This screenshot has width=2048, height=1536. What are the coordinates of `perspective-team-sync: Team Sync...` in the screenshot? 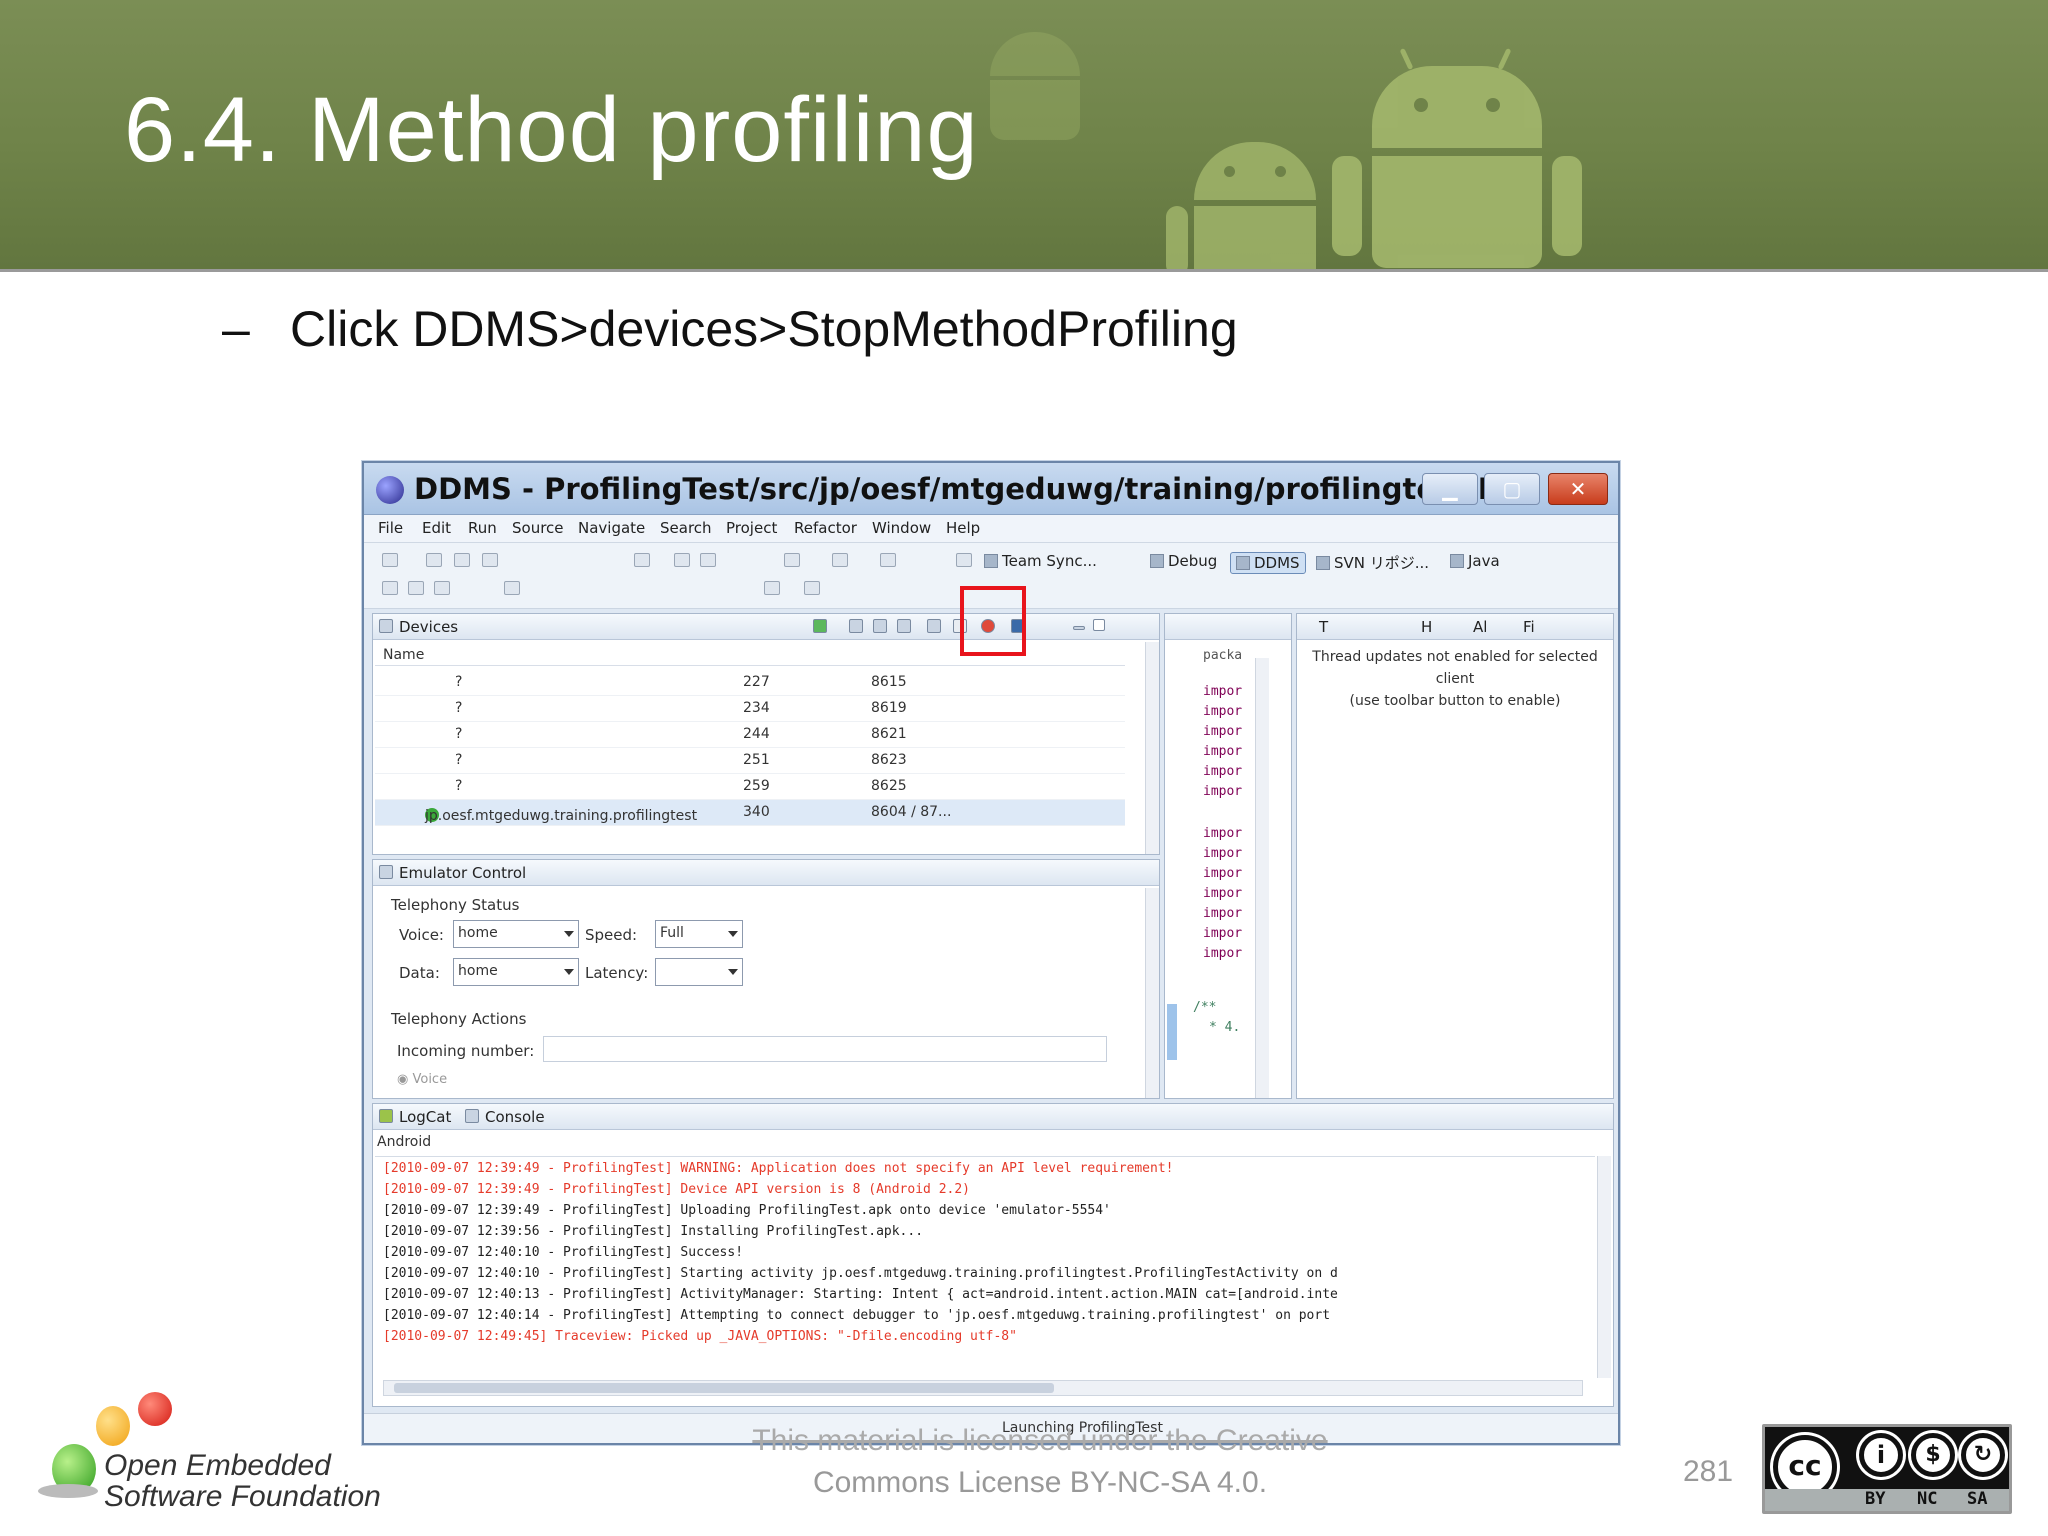 It's located at (1040, 561).